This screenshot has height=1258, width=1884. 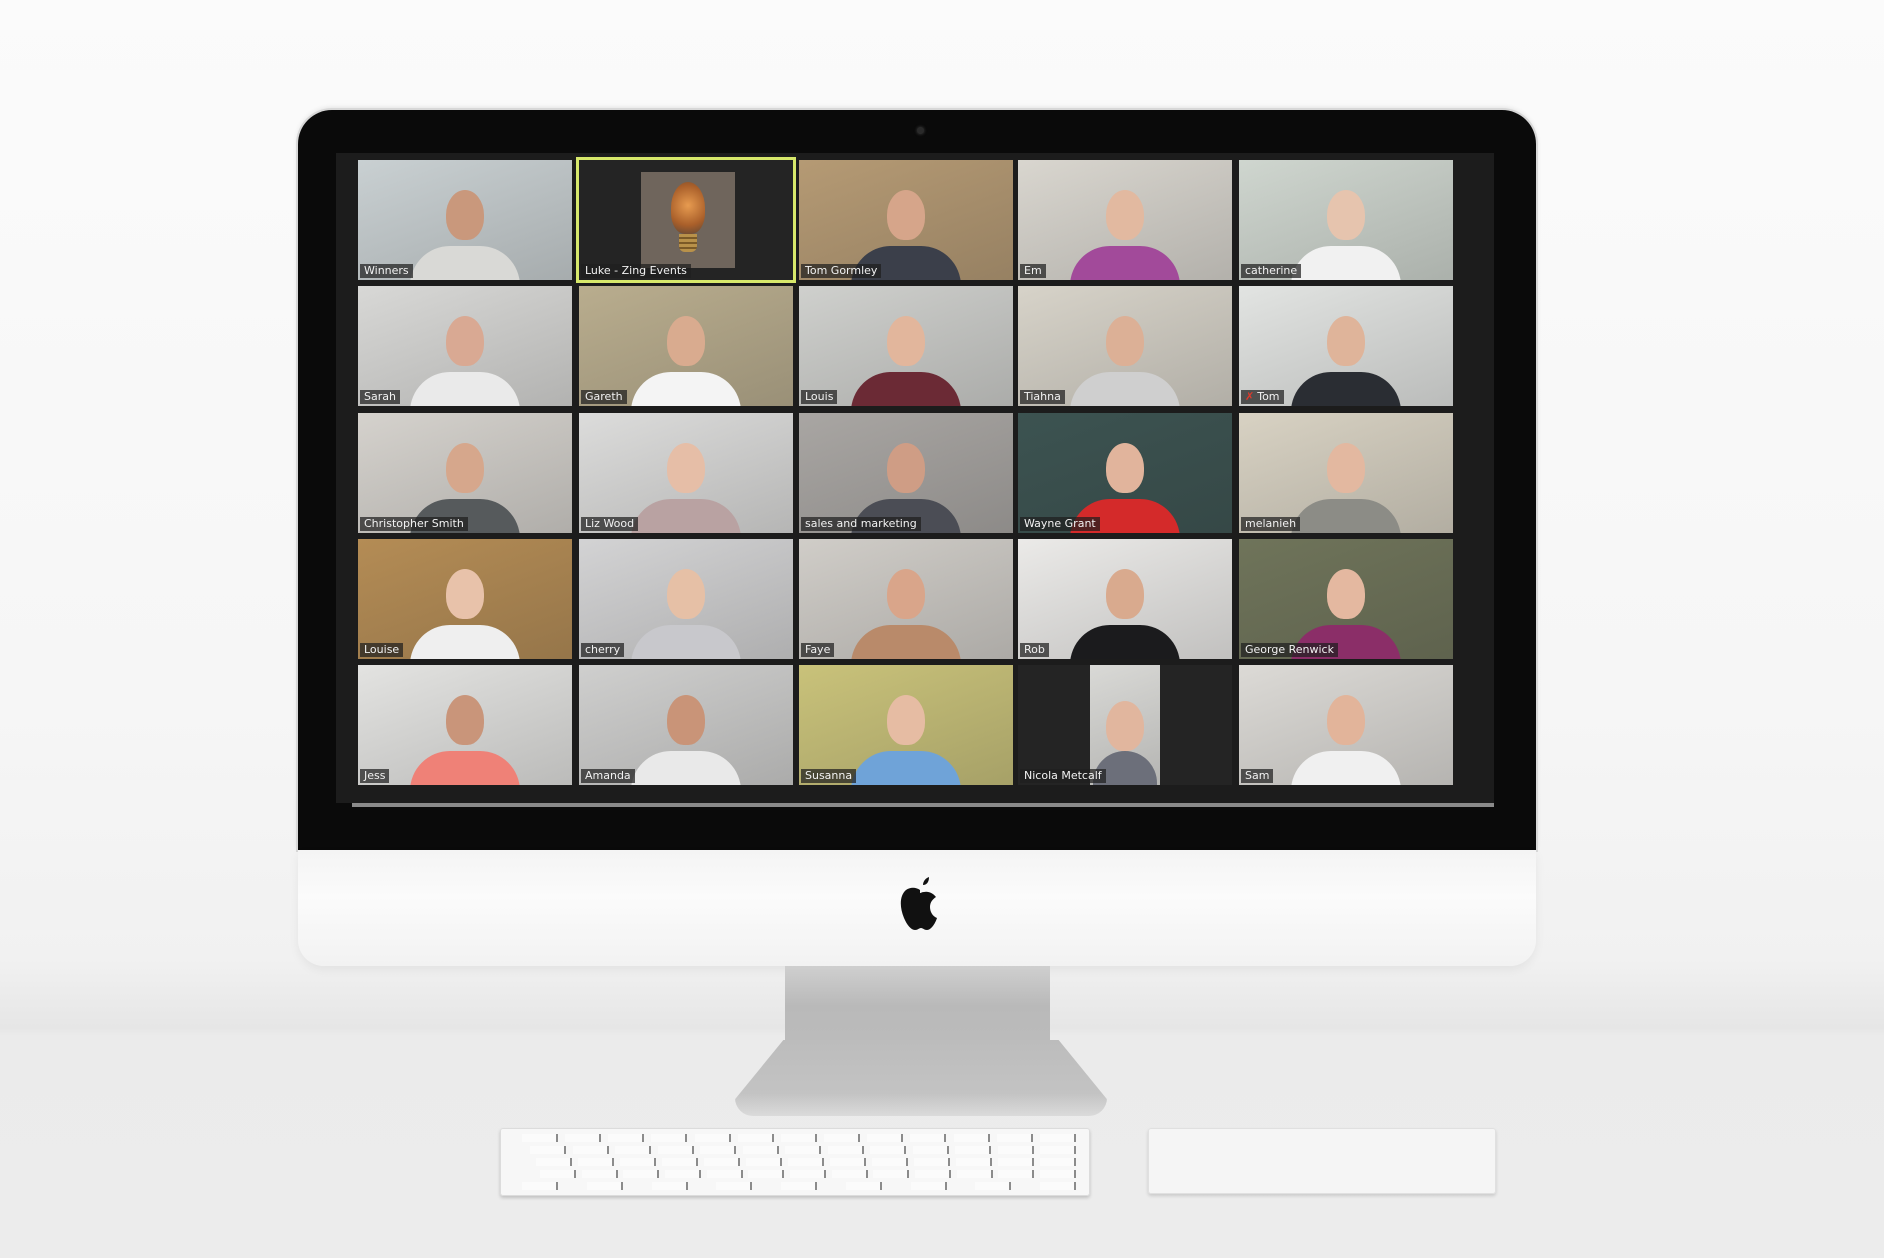 I want to click on participant-name-label: Louis, so click(x=819, y=397).